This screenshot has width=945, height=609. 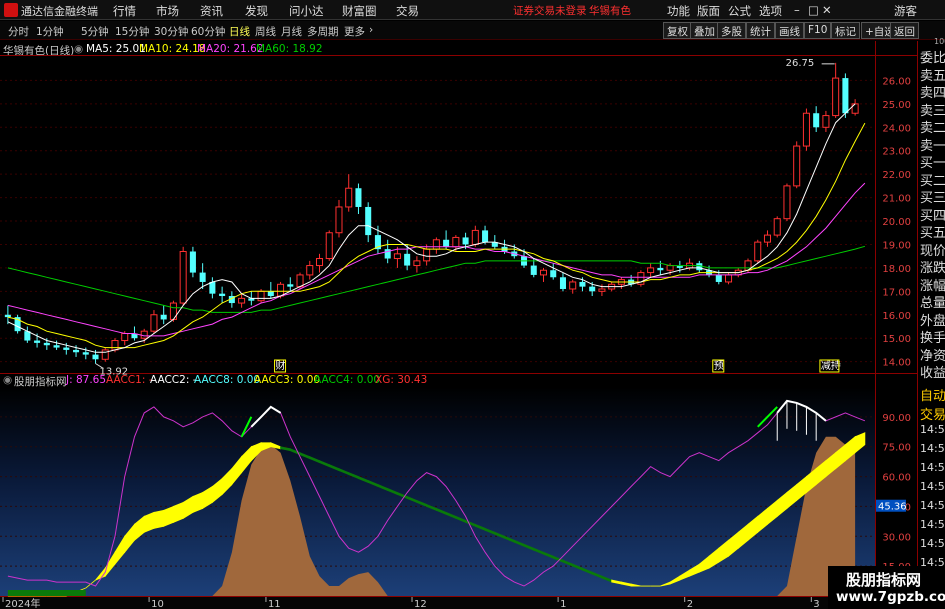 What do you see at coordinates (704, 30) in the screenshot?
I see `overlay-button: 叠加` at bounding box center [704, 30].